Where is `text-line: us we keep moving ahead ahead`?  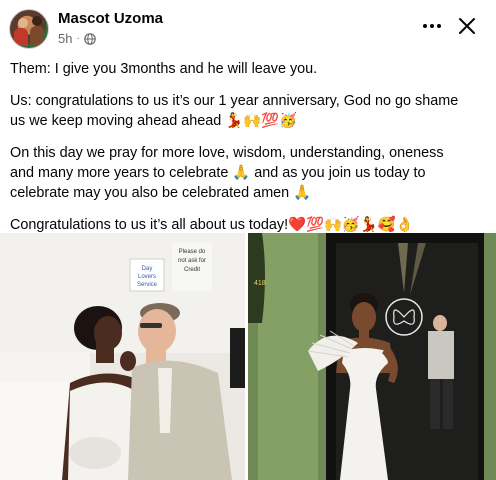
text-line: us we keep moving ahead ahead is located at coordinates (116, 121).